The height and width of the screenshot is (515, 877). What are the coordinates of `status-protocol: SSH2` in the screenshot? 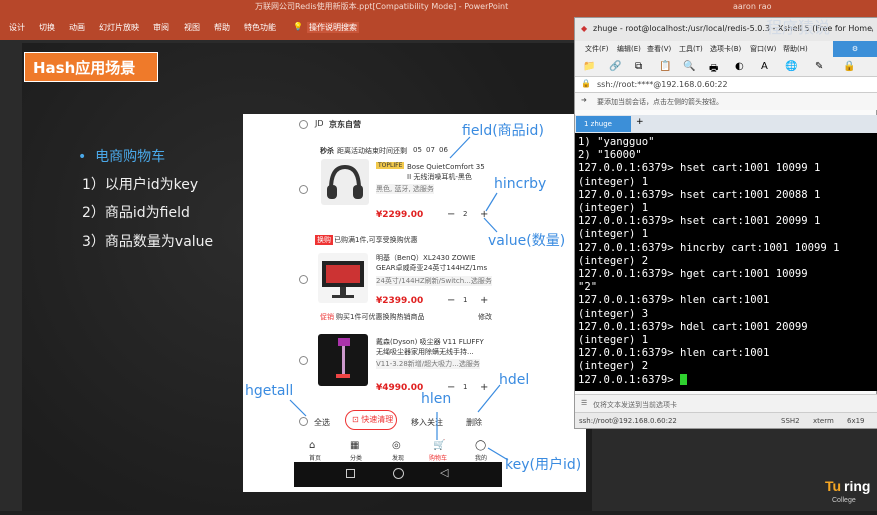 It's located at (790, 421).